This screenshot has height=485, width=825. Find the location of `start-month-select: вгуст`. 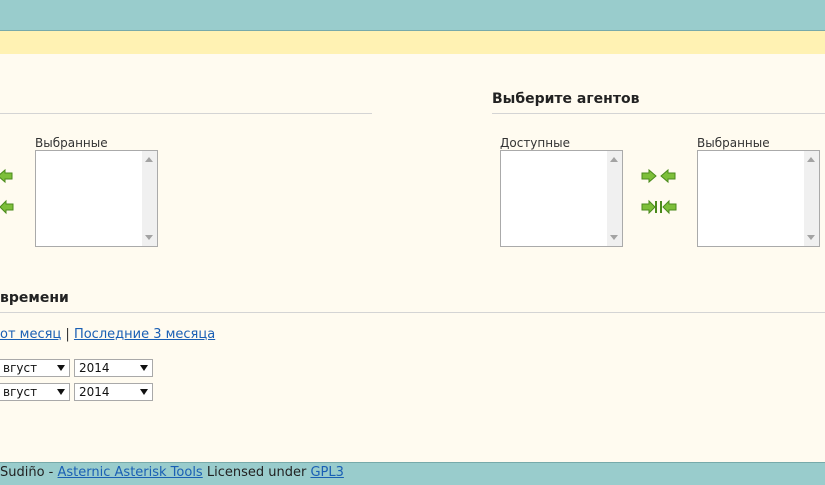

start-month-select: вгуст is located at coordinates (35, 368).